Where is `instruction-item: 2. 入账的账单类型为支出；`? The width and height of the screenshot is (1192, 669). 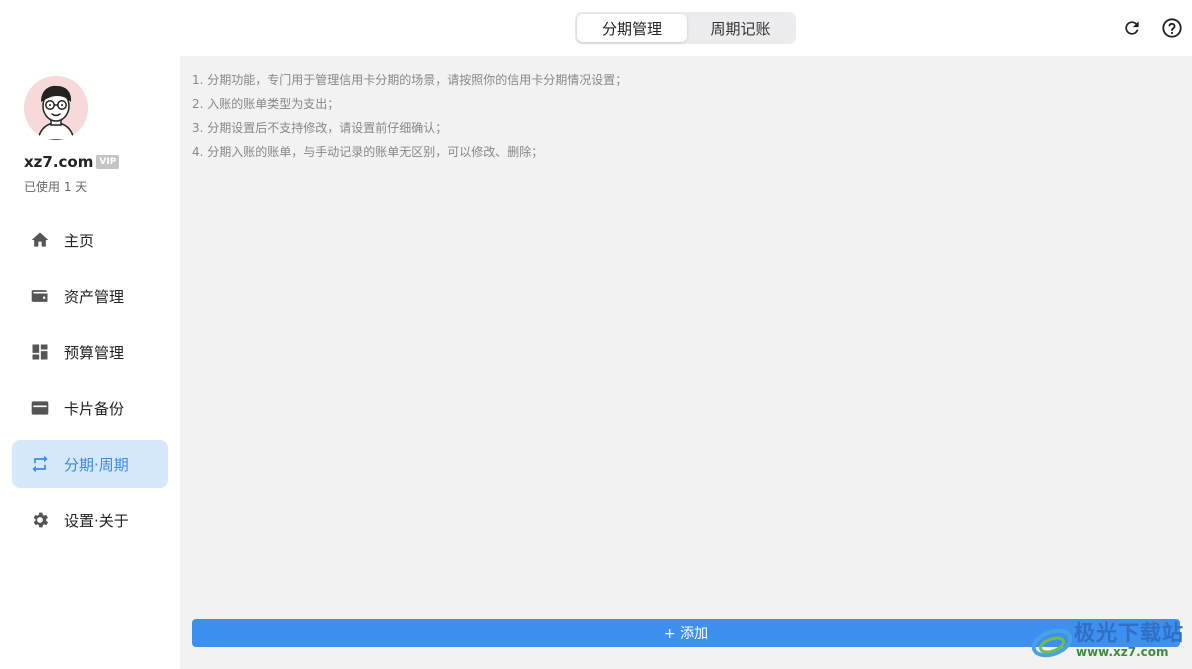
instruction-item: 2. 入账的账单类型为支出； is located at coordinates (266, 104).